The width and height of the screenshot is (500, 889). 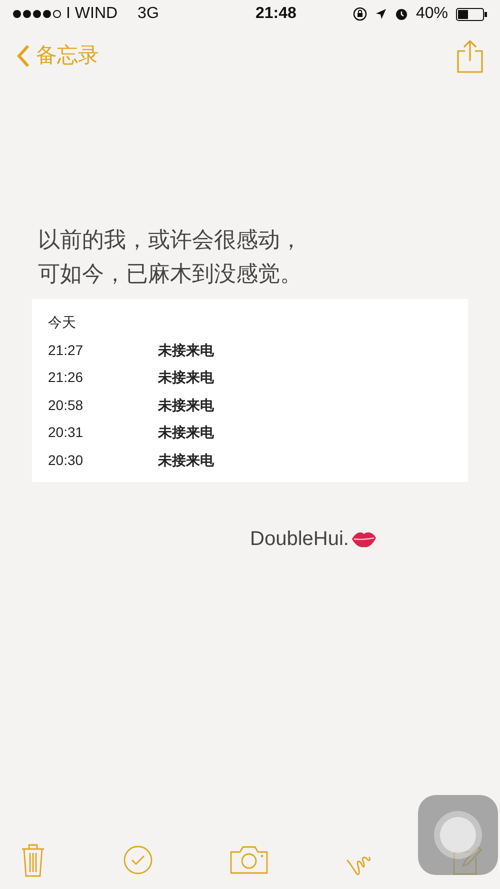 What do you see at coordinates (401, 14) in the screenshot?
I see `alarm-icon` at bounding box center [401, 14].